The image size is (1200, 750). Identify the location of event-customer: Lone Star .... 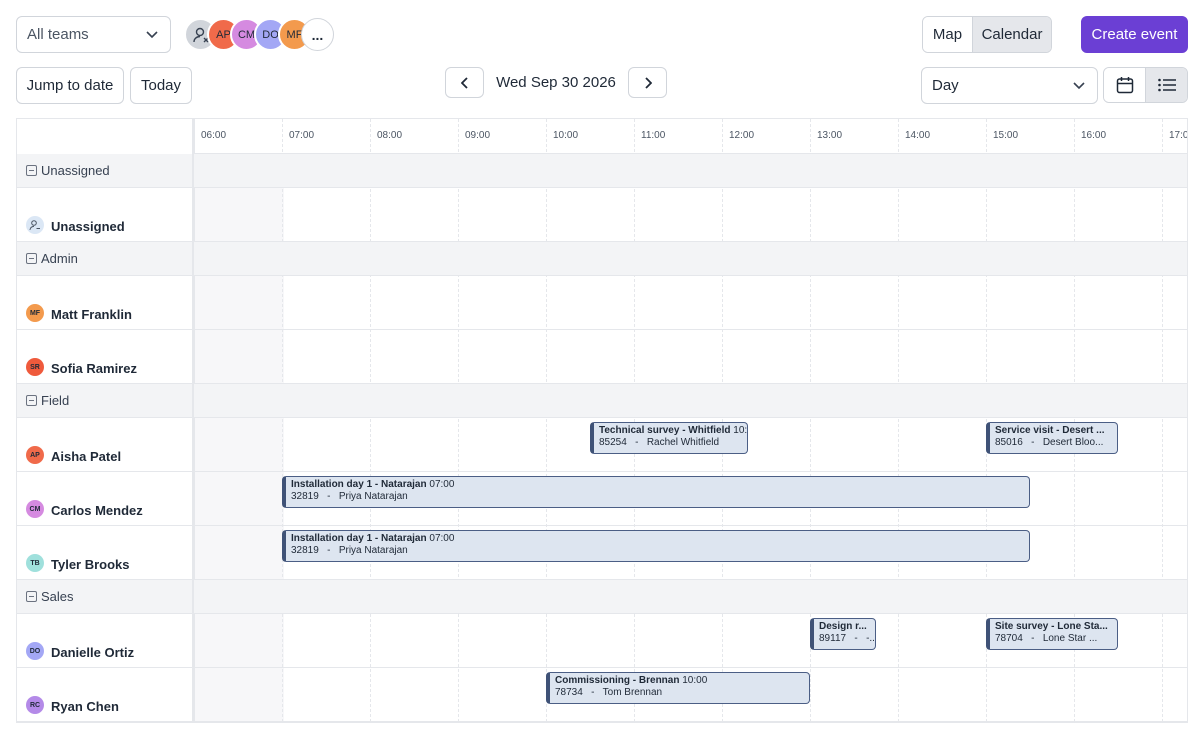
(1070, 638).